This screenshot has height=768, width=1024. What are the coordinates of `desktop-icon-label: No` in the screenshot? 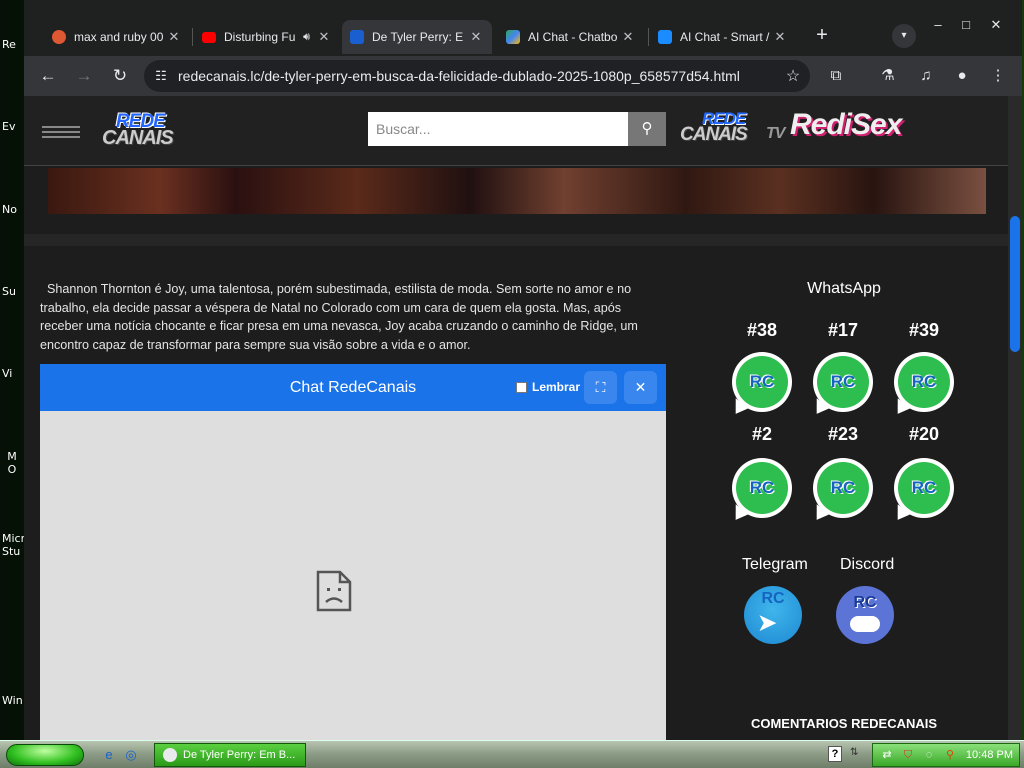 It's located at (9, 209).